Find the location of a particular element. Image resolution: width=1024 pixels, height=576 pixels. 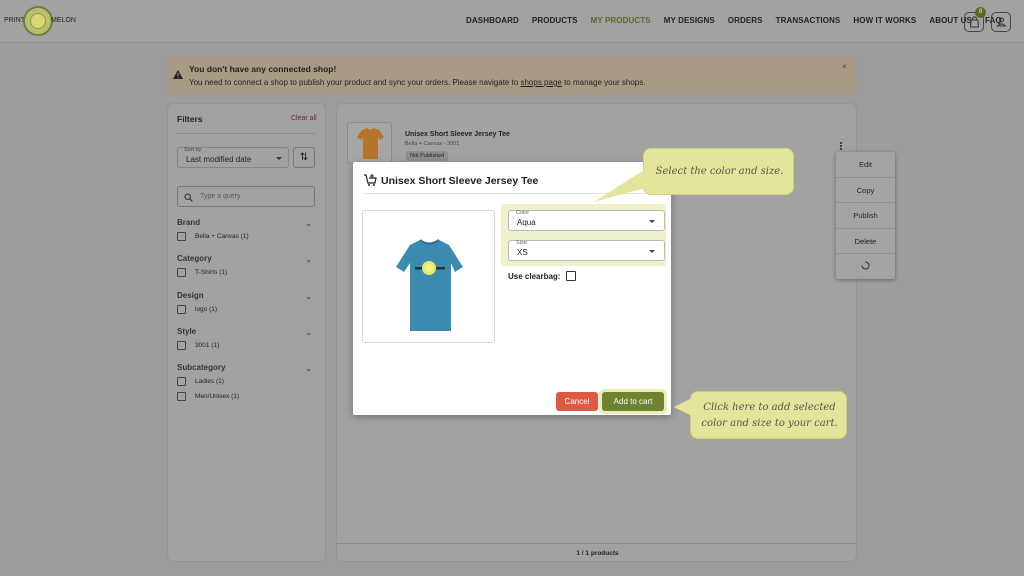

nav-orders: ORDERS is located at coordinates (745, 20).